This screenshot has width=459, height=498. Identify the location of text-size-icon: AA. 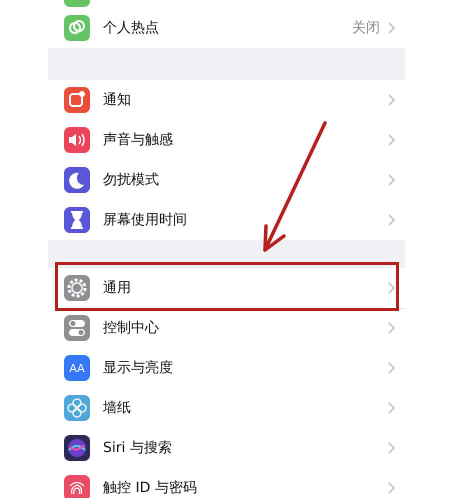
(77, 368).